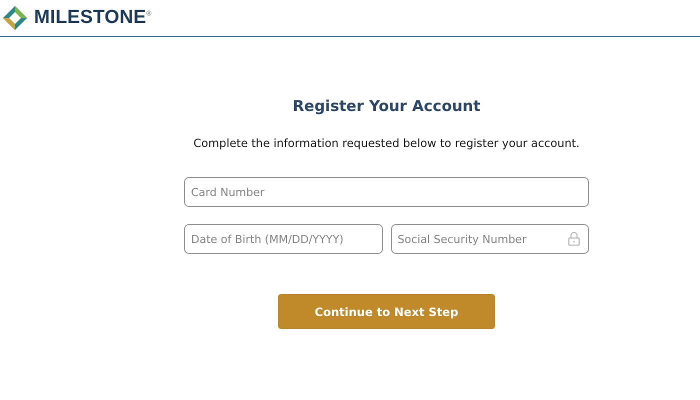 This screenshot has width=700, height=400. I want to click on brand-name: MILESTONE$^{®}$, so click(93, 18).